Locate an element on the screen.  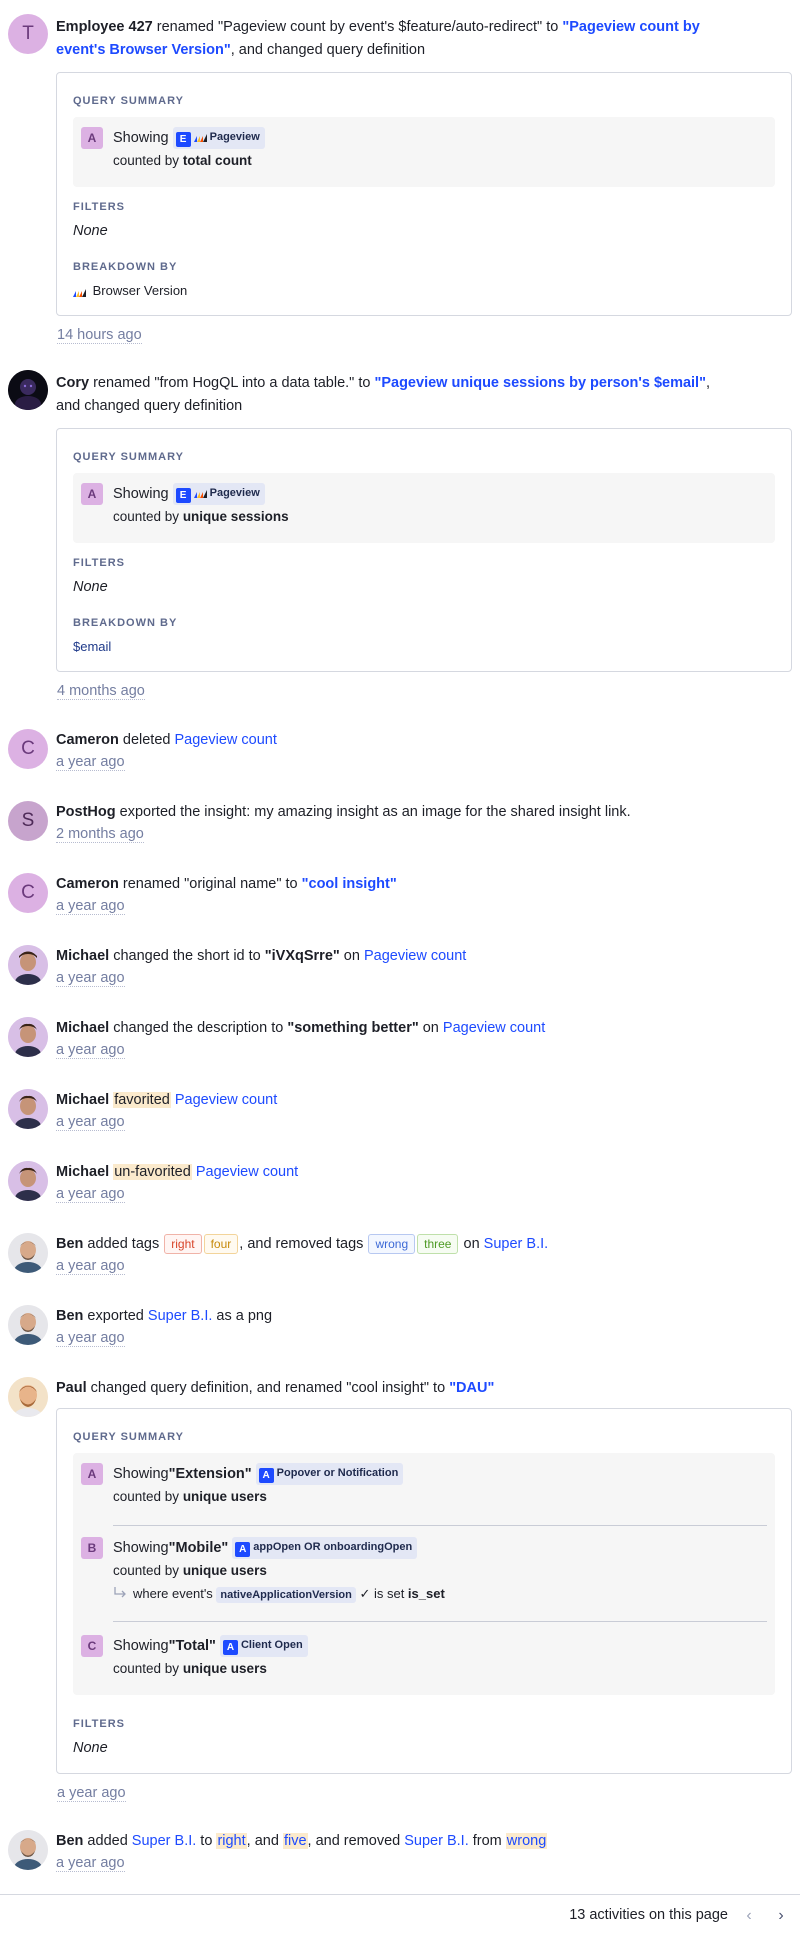
user-name: PostHog is located at coordinates (86, 812).